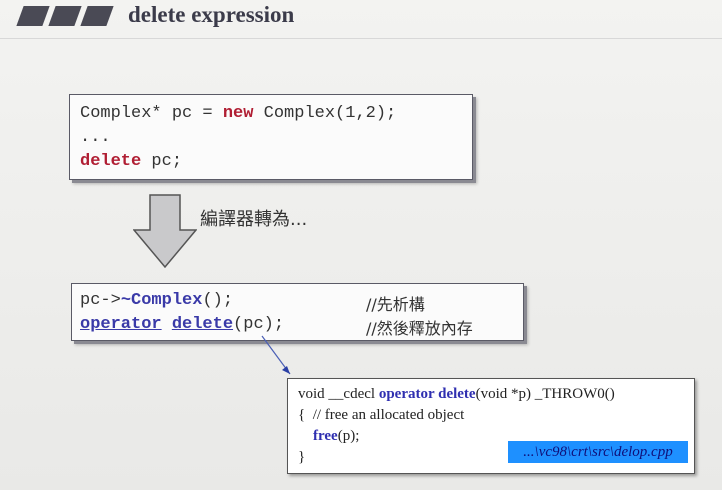  What do you see at coordinates (325, 436) in the screenshot?
I see `free-call: free` at bounding box center [325, 436].